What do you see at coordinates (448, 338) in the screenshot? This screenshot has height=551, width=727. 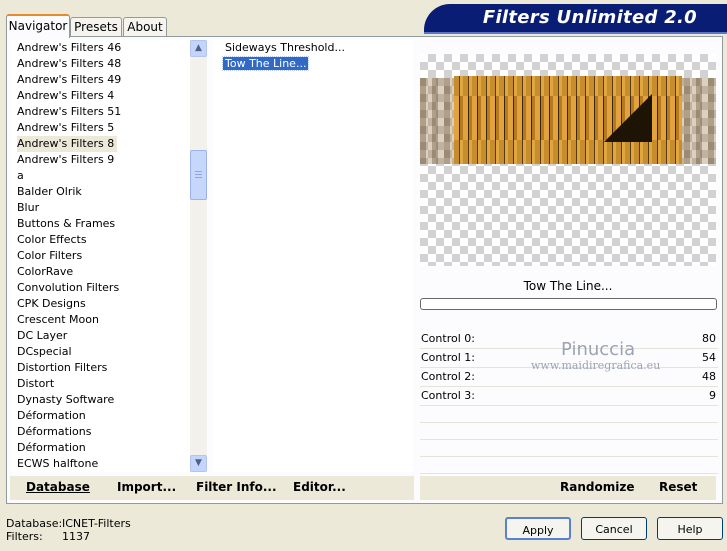 I see `control-label: Control 0:` at bounding box center [448, 338].